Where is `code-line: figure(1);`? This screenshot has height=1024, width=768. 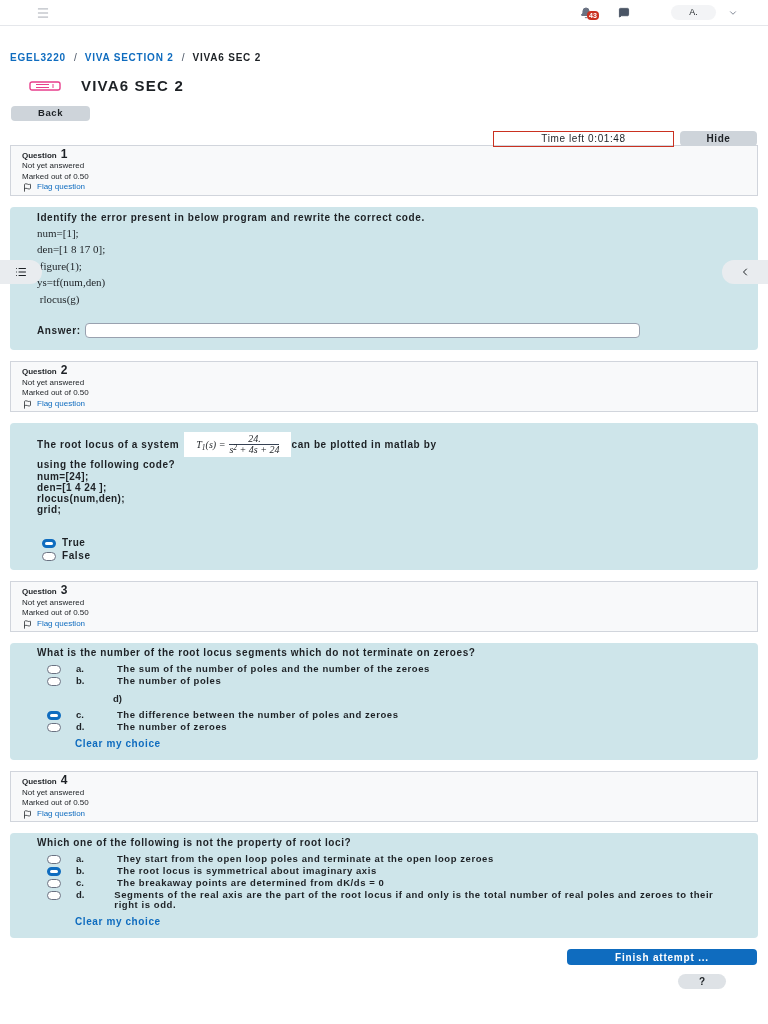
code-line: figure(1); is located at coordinates (60, 266).